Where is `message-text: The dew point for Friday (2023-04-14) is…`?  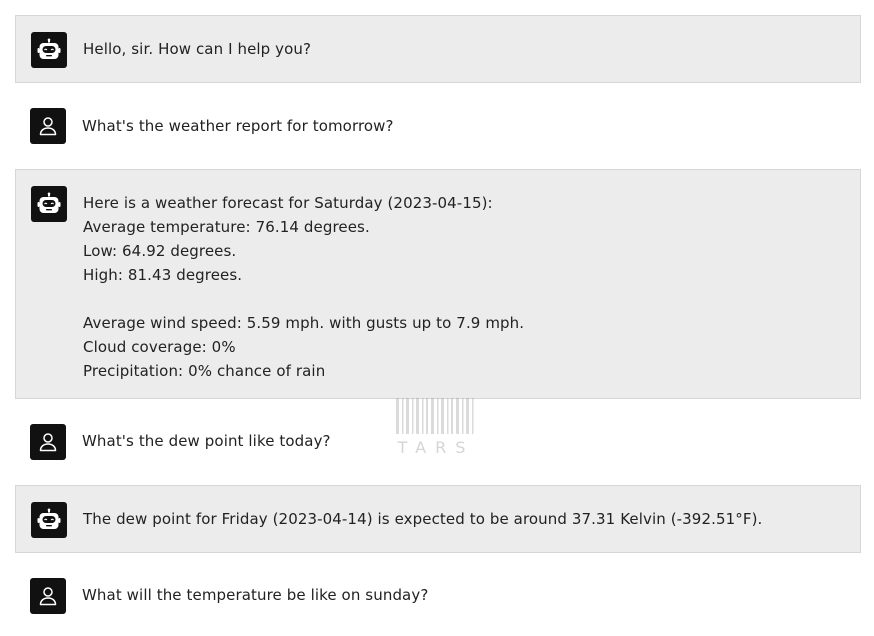 message-text: The dew point for Friday (2023-04-14) is… is located at coordinates (423, 519).